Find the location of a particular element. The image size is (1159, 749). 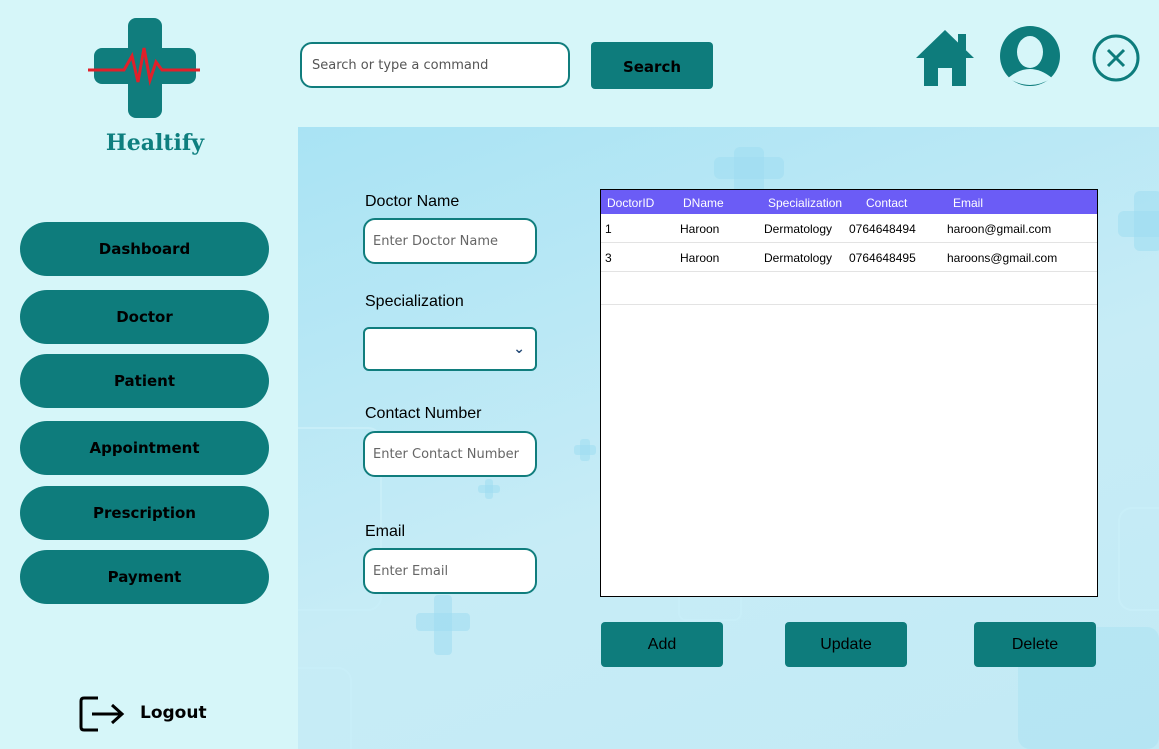

sidebar-item-dashboard: Dashboard is located at coordinates (144, 249).